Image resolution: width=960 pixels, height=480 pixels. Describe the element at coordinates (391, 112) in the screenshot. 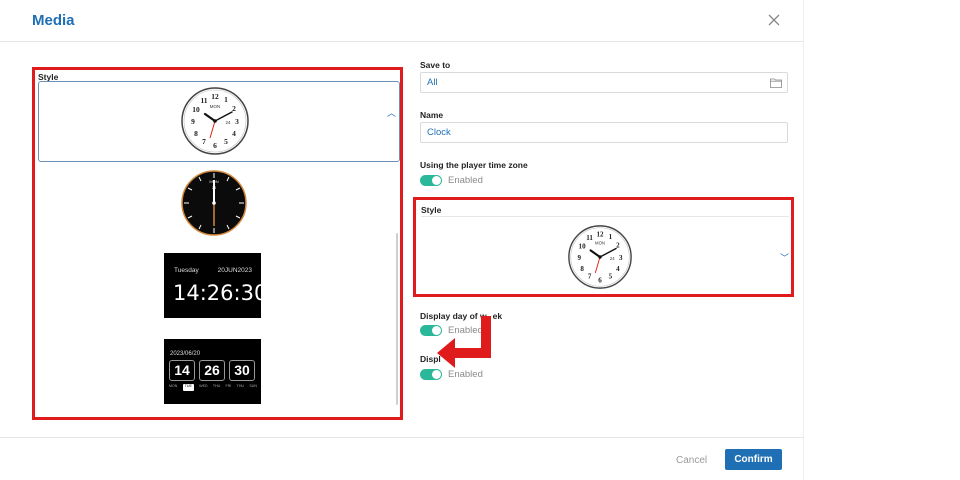

I see `chevron-up-icon: ︿` at that location.